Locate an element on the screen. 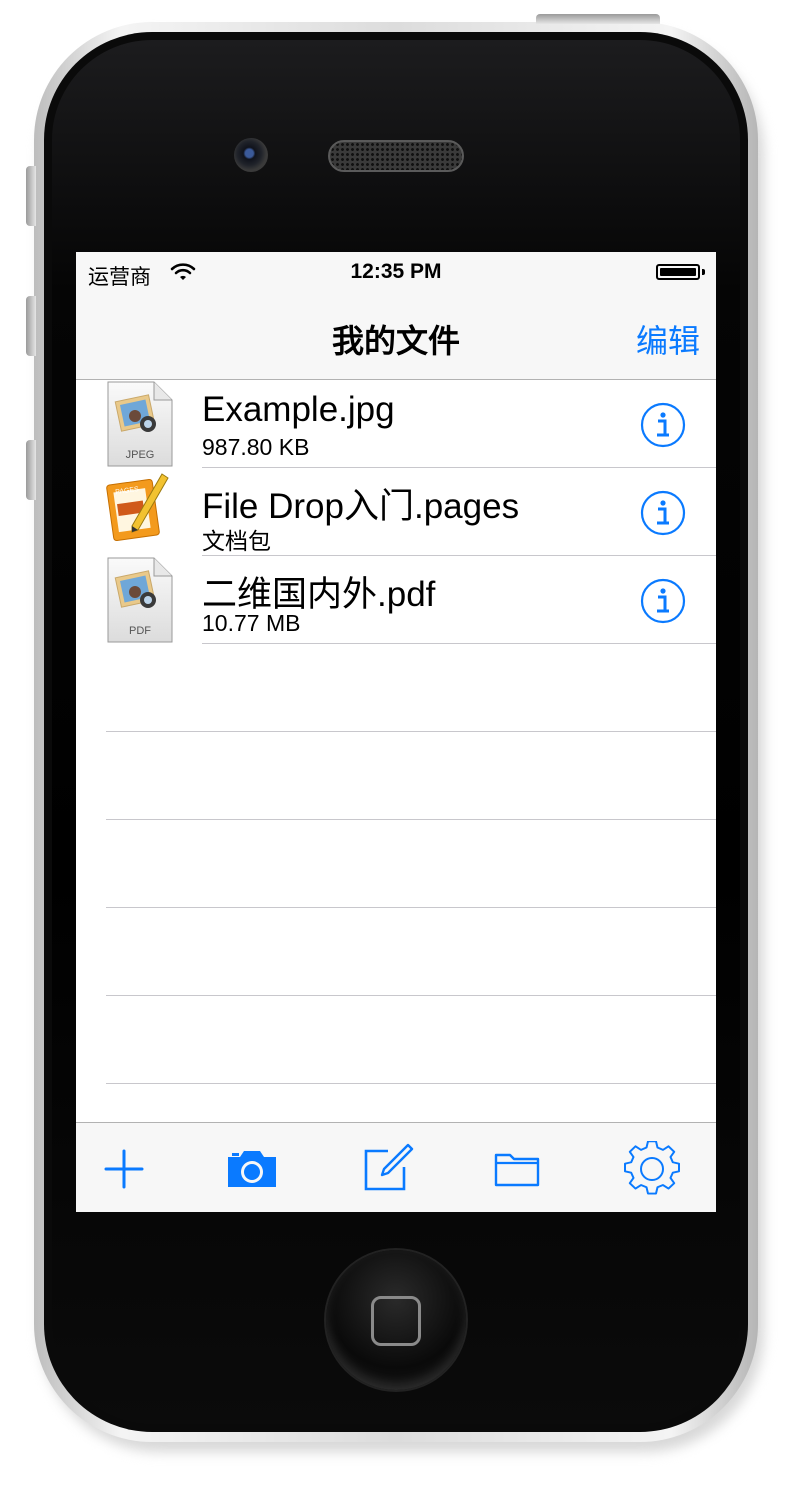  plus-icon is located at coordinates (124, 1169).